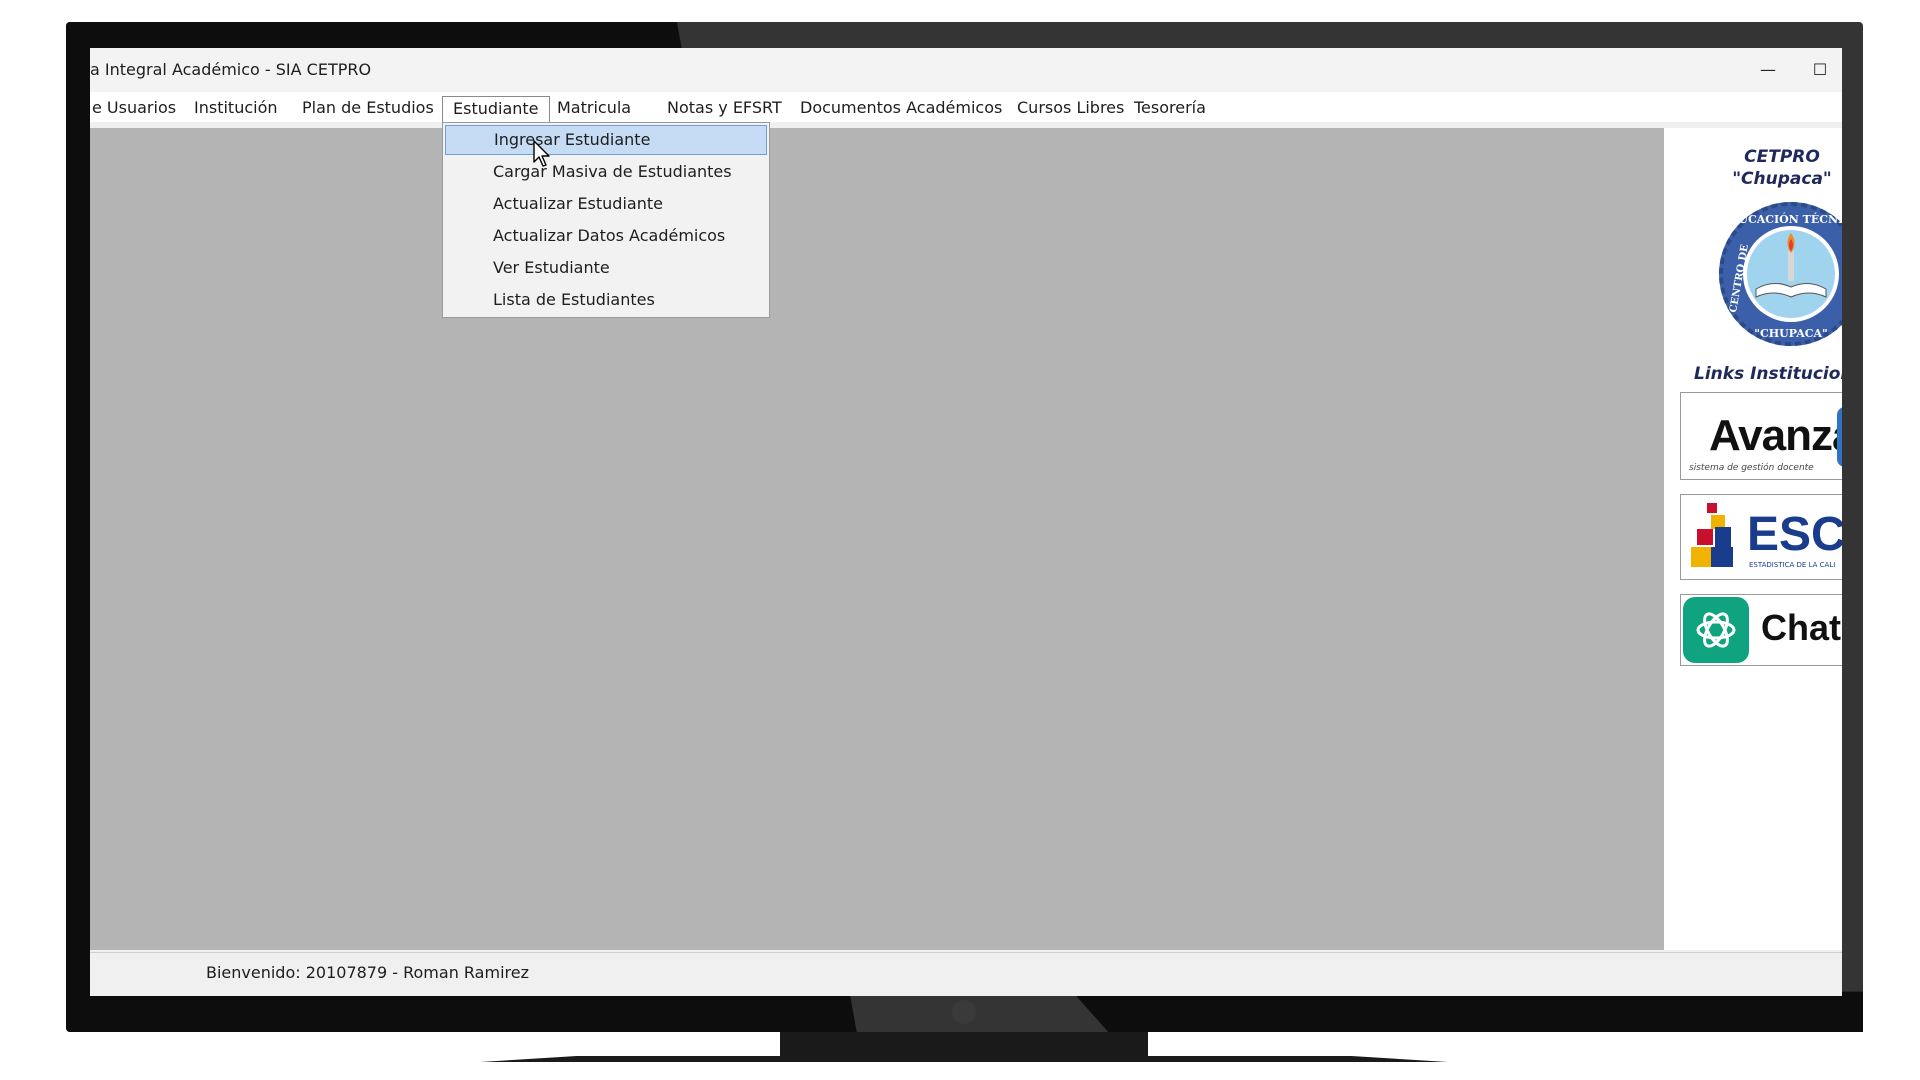 This screenshot has width=1920, height=1080. I want to click on monitor-power-dot, so click(964, 1012).